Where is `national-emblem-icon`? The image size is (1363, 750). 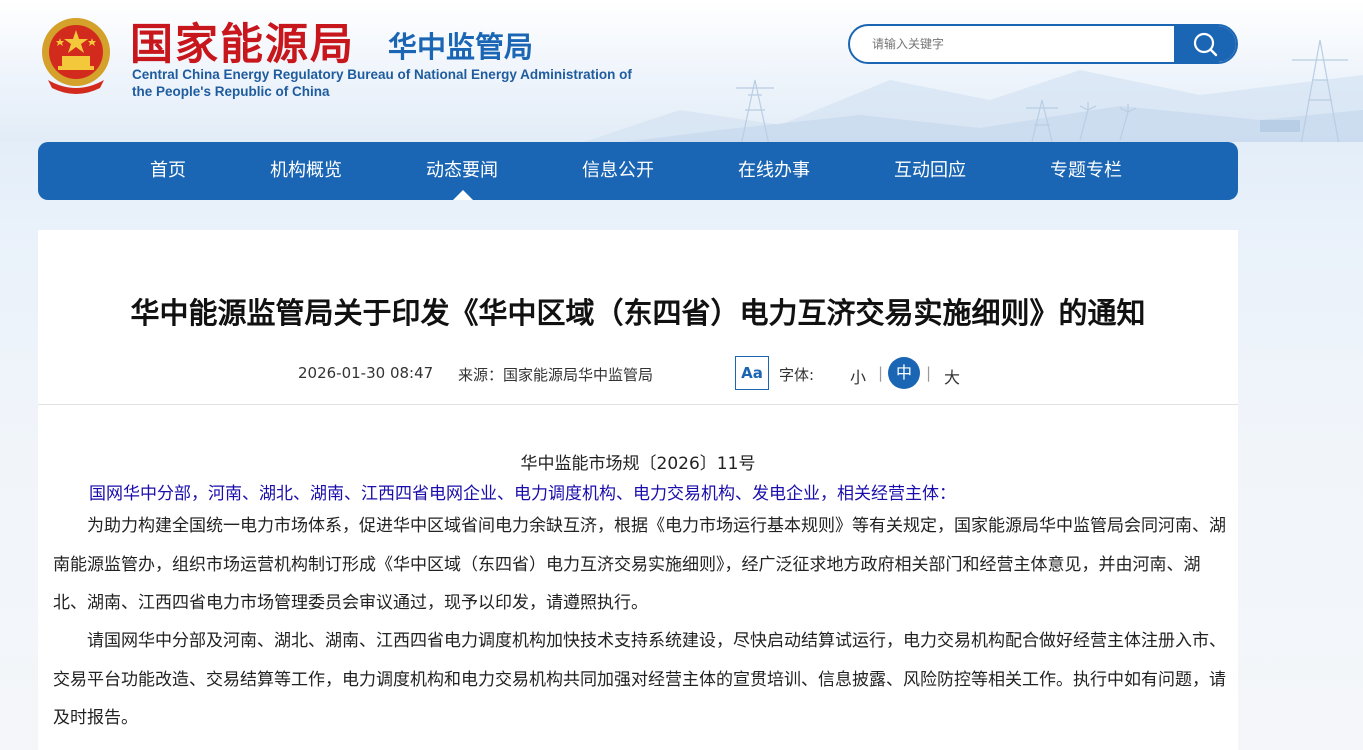
national-emblem-icon is located at coordinates (76, 56).